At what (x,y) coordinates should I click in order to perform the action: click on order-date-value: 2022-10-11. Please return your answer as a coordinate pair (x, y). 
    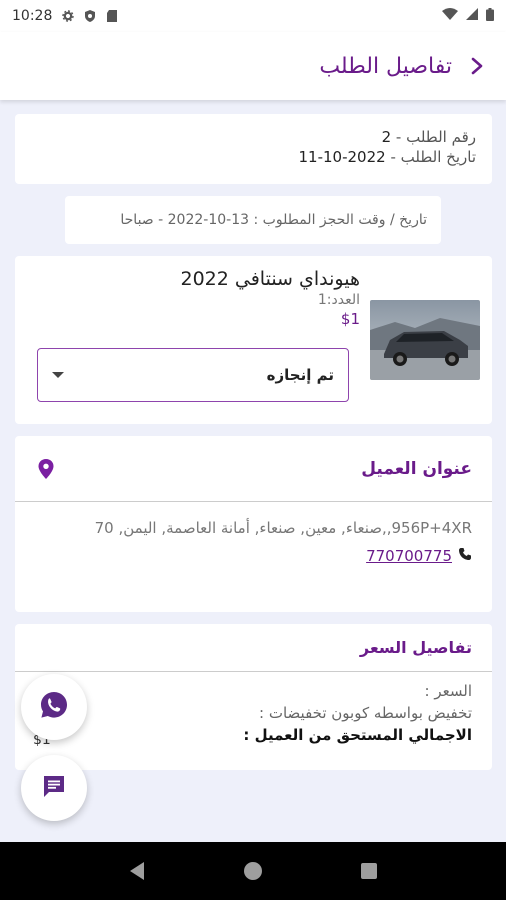
    Looking at the image, I should click on (342, 157).